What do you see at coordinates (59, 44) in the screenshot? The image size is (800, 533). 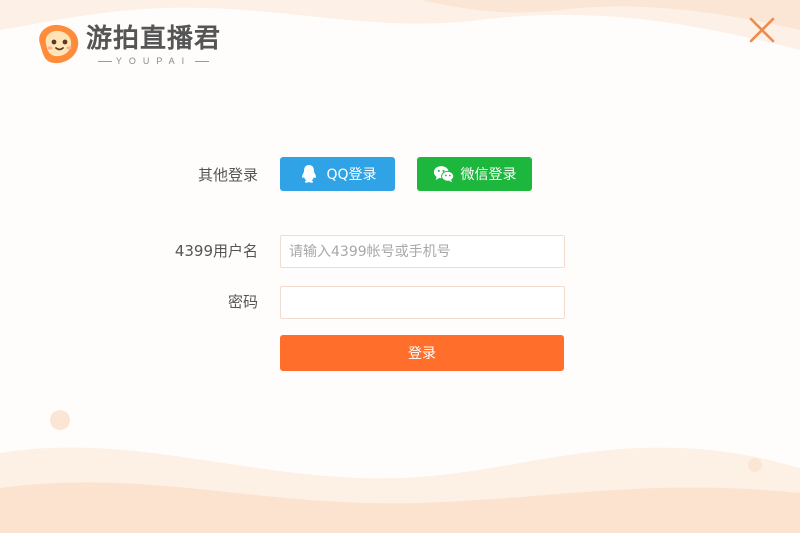 I see `mascot-icon` at bounding box center [59, 44].